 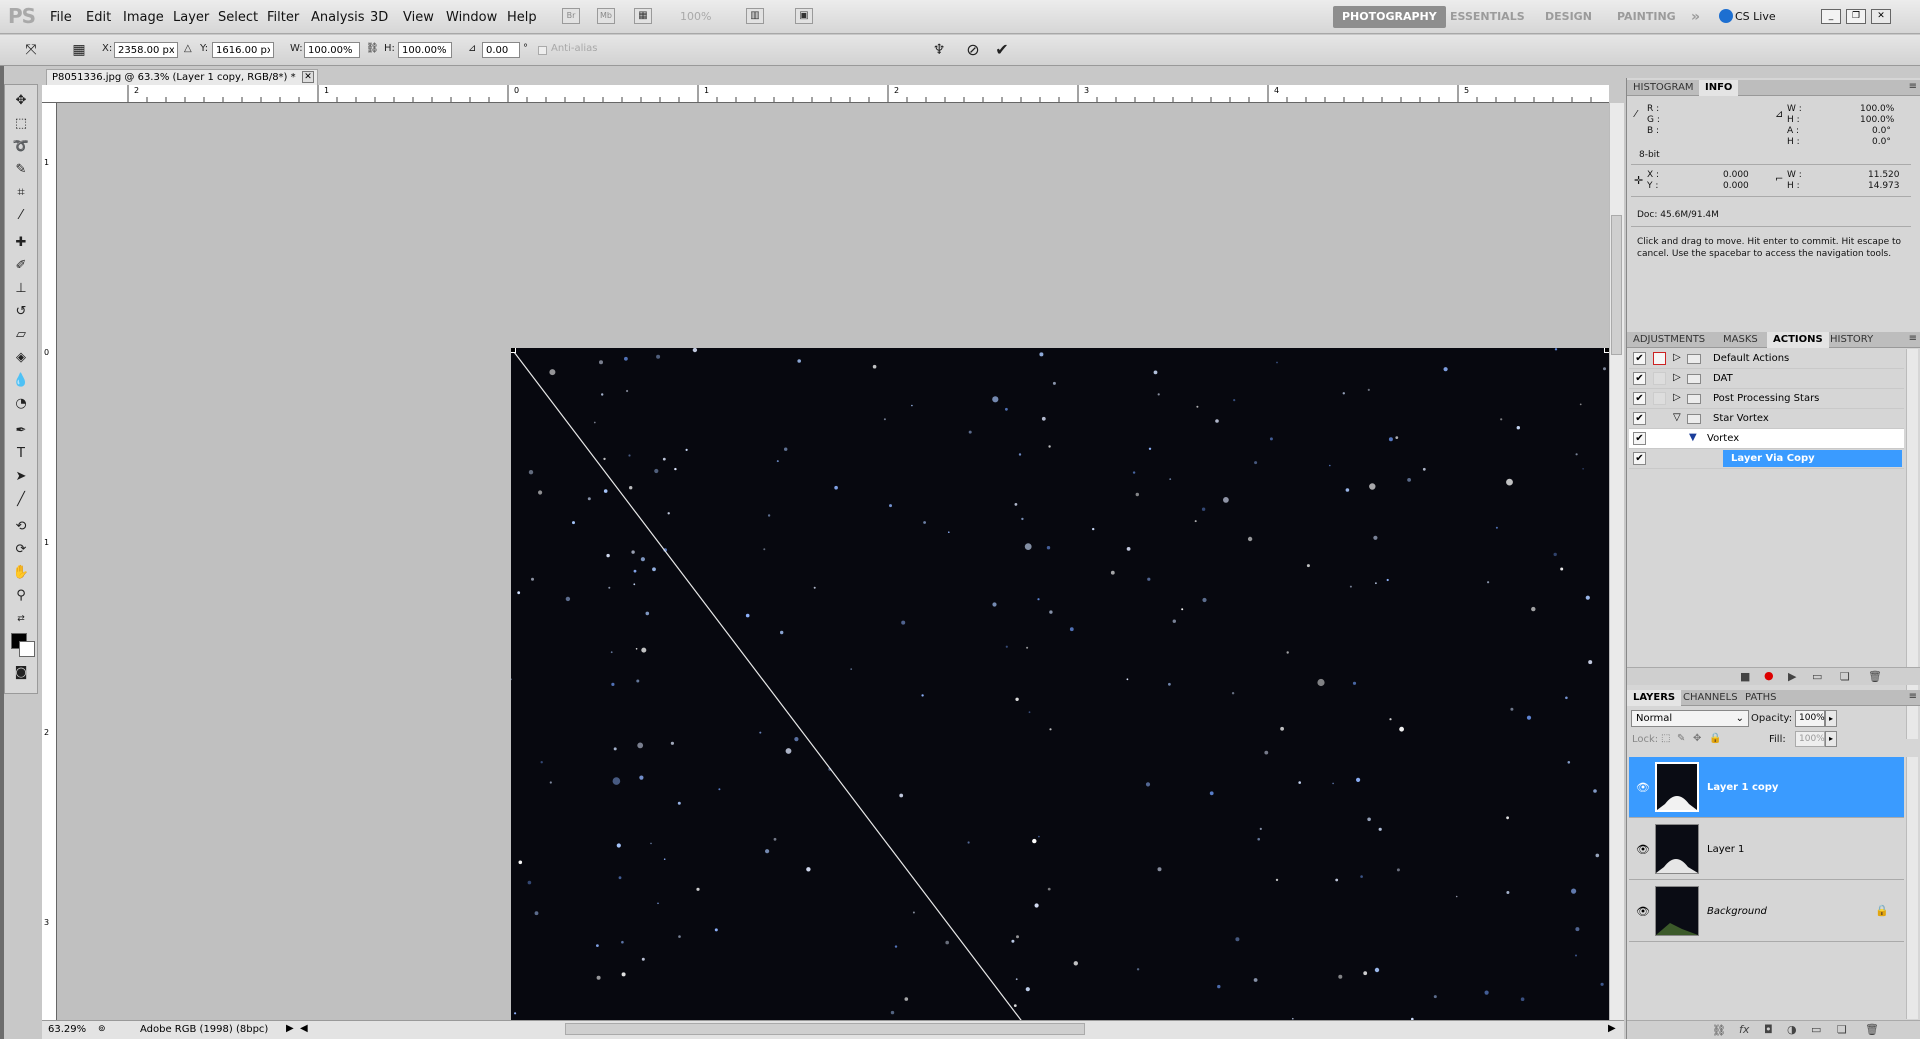 What do you see at coordinates (804, 16) in the screenshot?
I see `screen-mode-icon: ▣` at bounding box center [804, 16].